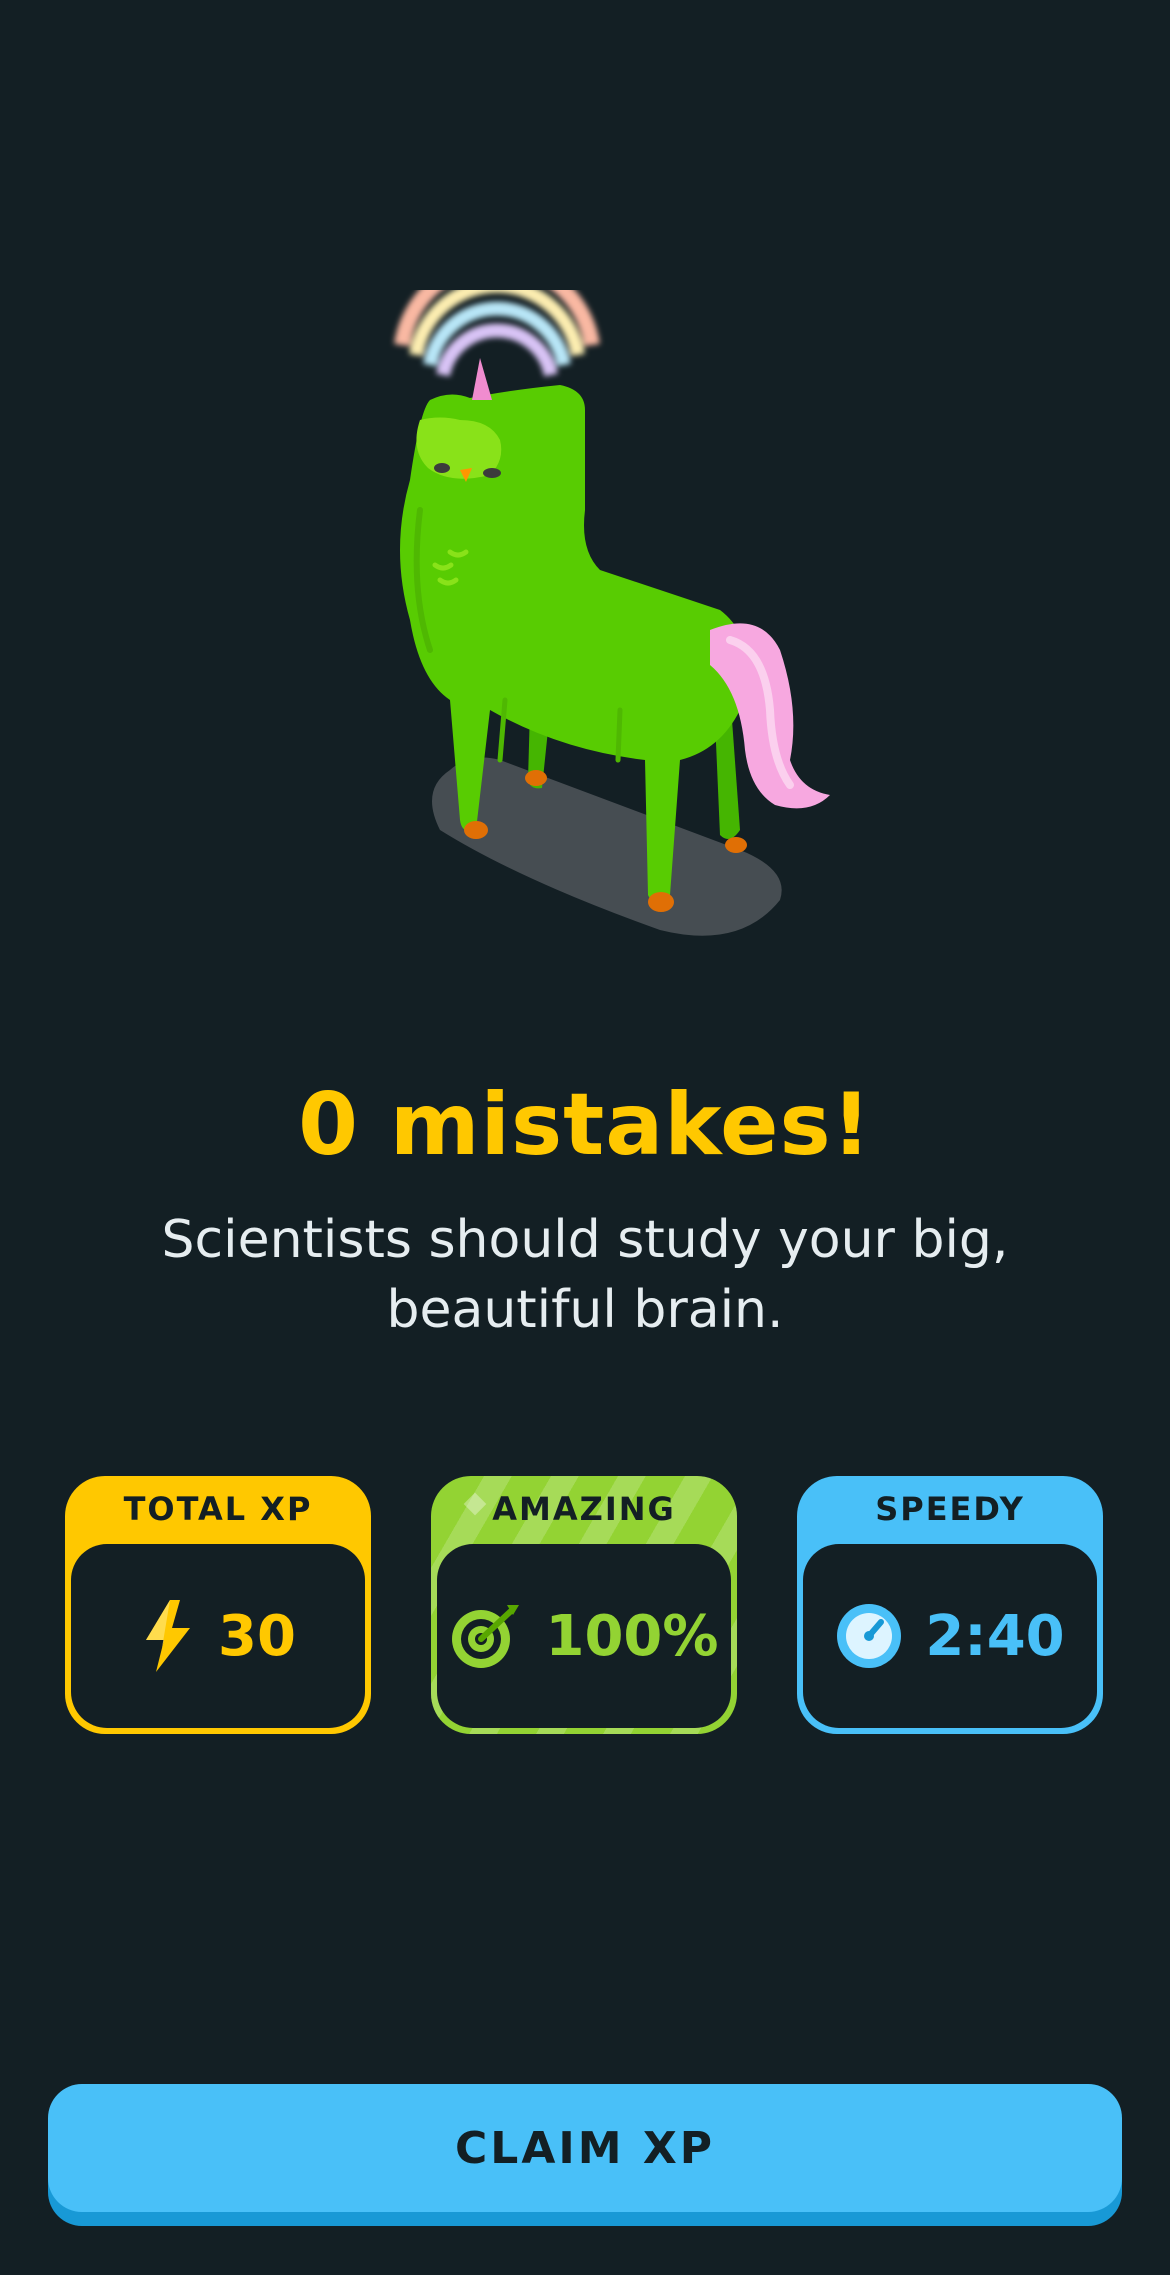 The height and width of the screenshot is (2275, 1170). Describe the element at coordinates (257, 1636) in the screenshot. I see `total-xp-value: 30` at that location.